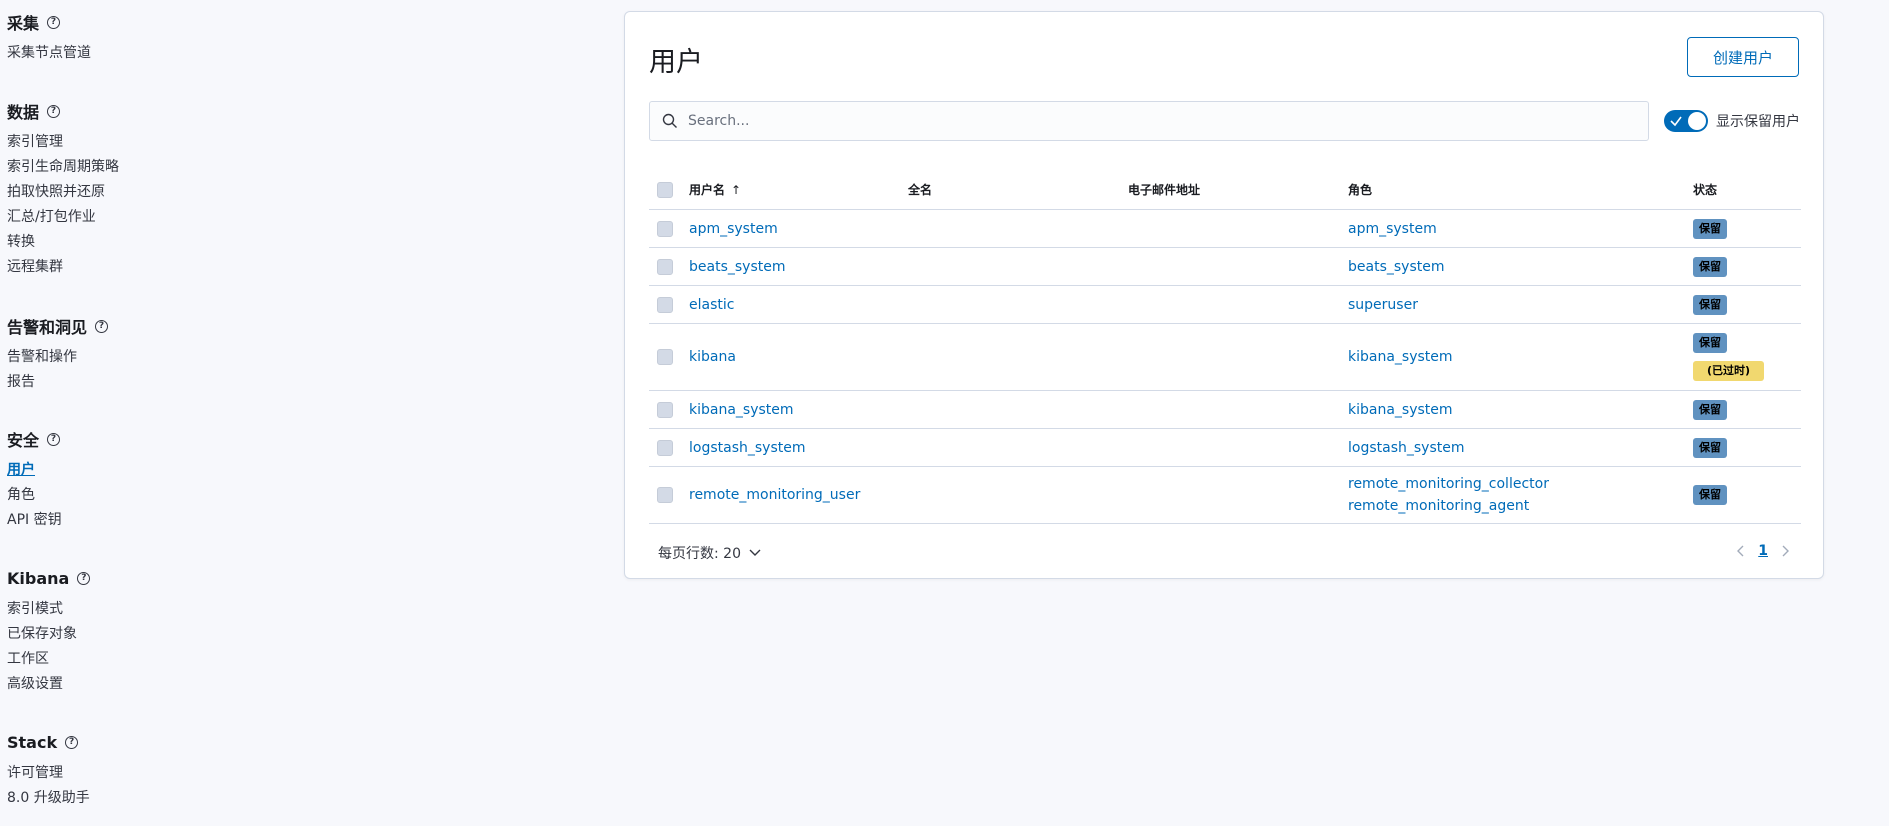 This screenshot has height=826, width=1889. I want to click on search-bar, so click(1149, 121).